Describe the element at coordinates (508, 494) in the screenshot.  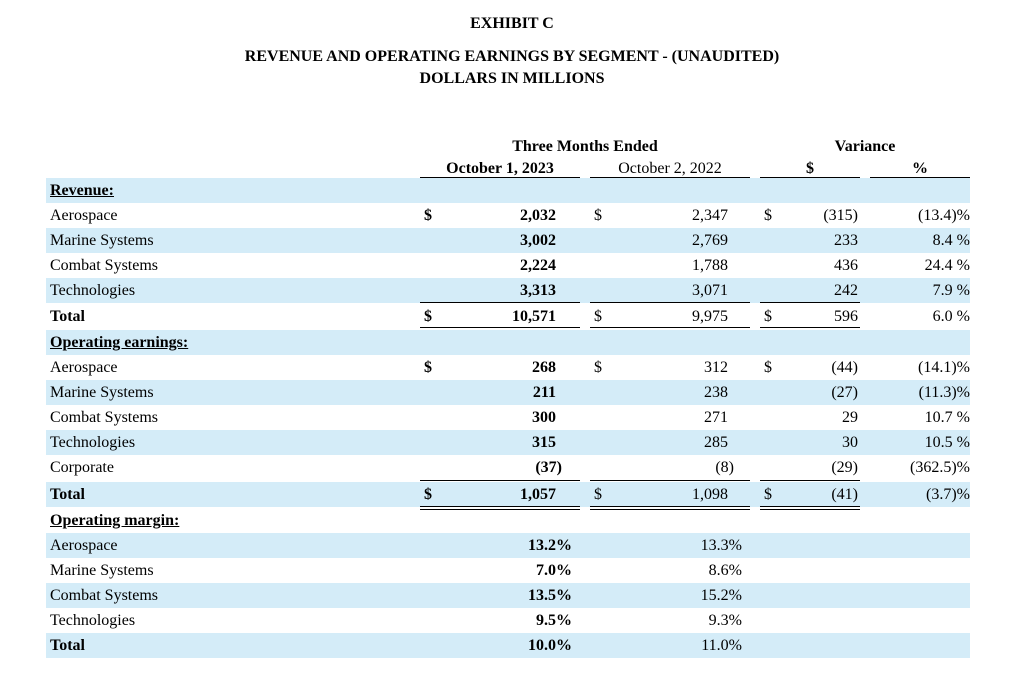
I see `total-row: Total $ 1,057 $ 1,098 $ (41) (3.7)%` at that location.